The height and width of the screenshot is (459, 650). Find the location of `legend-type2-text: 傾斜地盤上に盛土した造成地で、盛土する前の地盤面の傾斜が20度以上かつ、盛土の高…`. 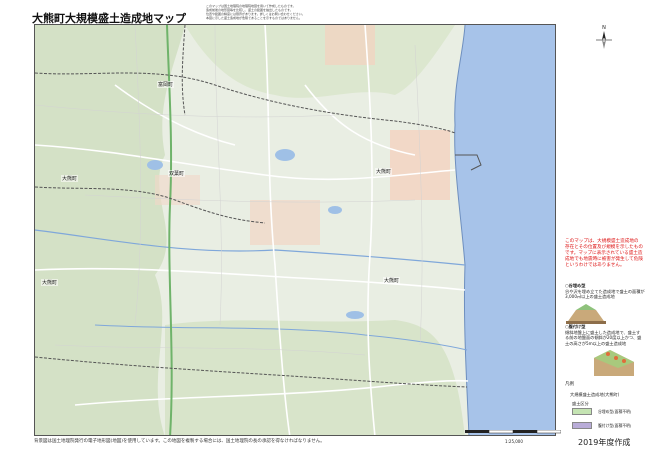

legend-type2-text: 傾斜地盤上に盛土した造成地で、盛土する前の地盤面の傾斜が20度以上かつ、盛土の高… is located at coordinates (603, 337).